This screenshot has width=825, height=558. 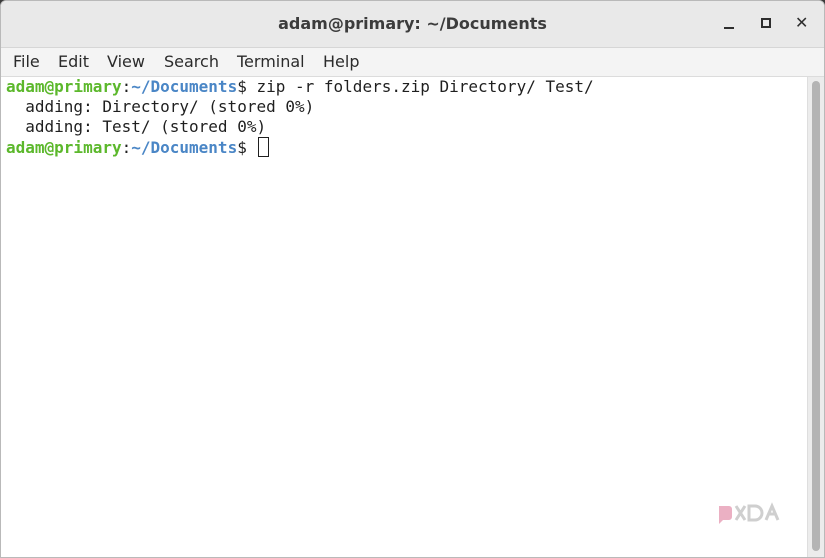 I want to click on xda-logo-icon, so click(x=749, y=513).